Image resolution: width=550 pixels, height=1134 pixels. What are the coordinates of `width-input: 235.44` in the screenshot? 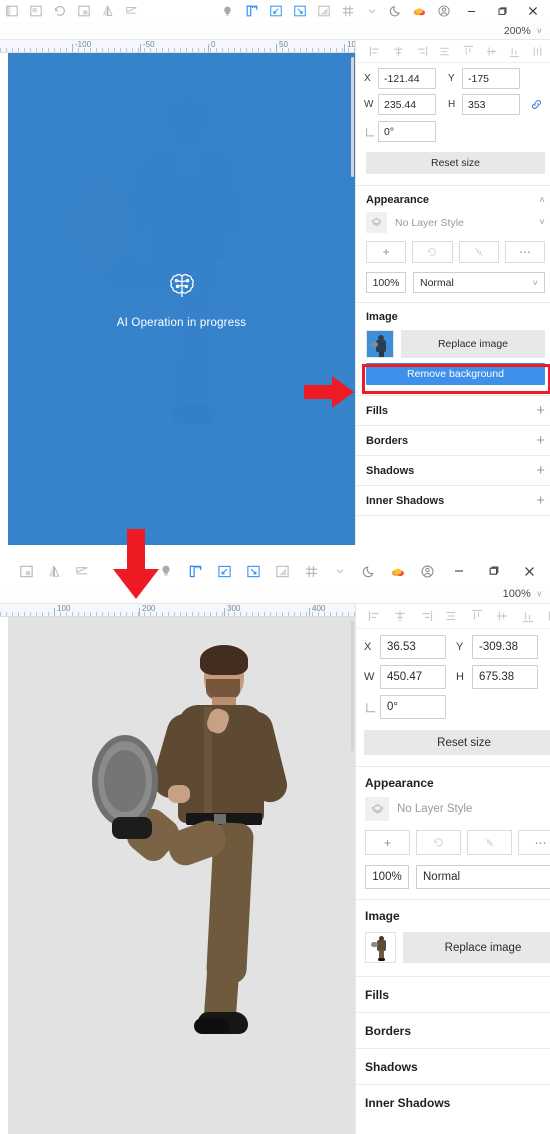 It's located at (407, 104).